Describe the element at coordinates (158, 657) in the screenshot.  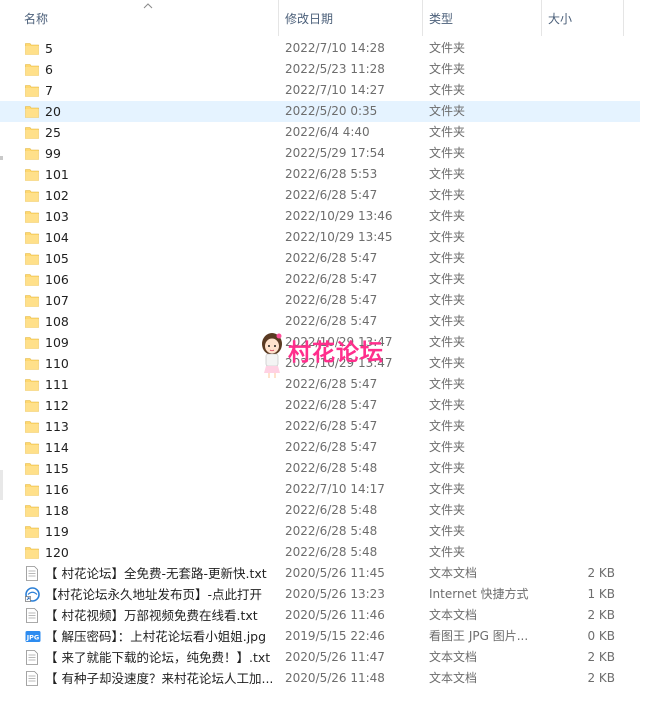
I see `item-name: 【 来了就能下载的论坛，纯免费！】.txt` at that location.